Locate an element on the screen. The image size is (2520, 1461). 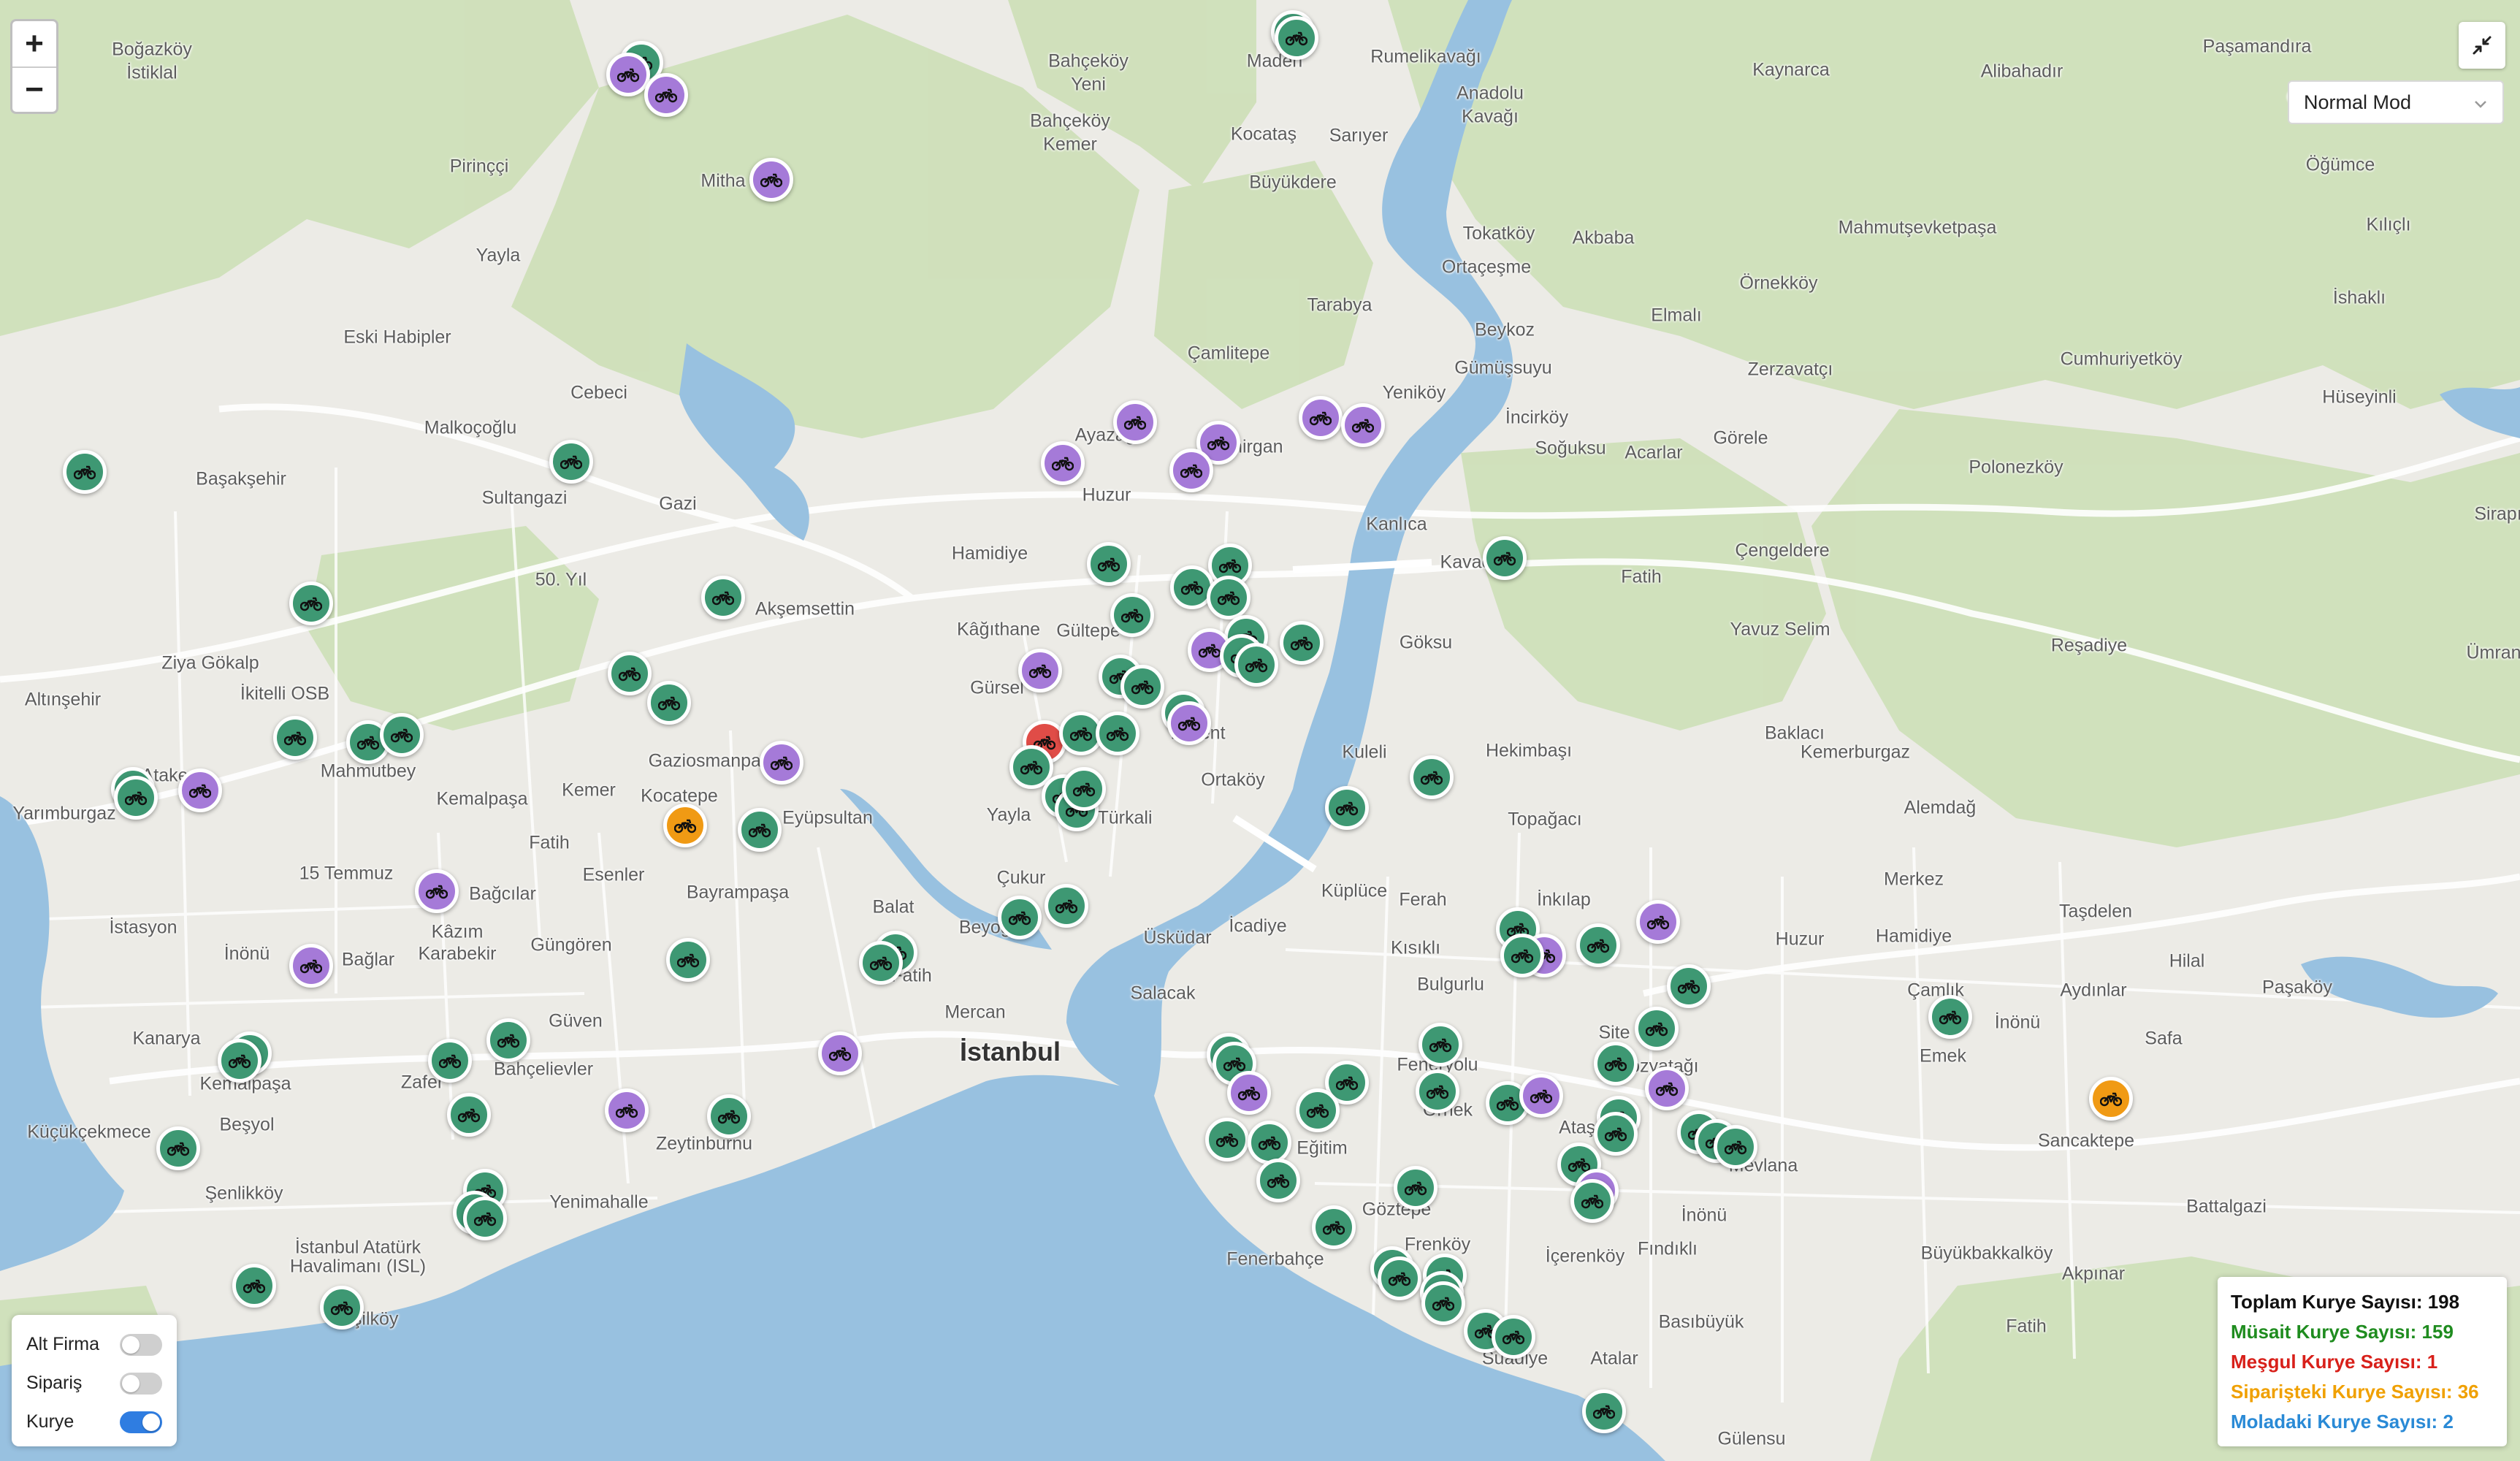
zoom-control: + − is located at coordinates (34, 66).